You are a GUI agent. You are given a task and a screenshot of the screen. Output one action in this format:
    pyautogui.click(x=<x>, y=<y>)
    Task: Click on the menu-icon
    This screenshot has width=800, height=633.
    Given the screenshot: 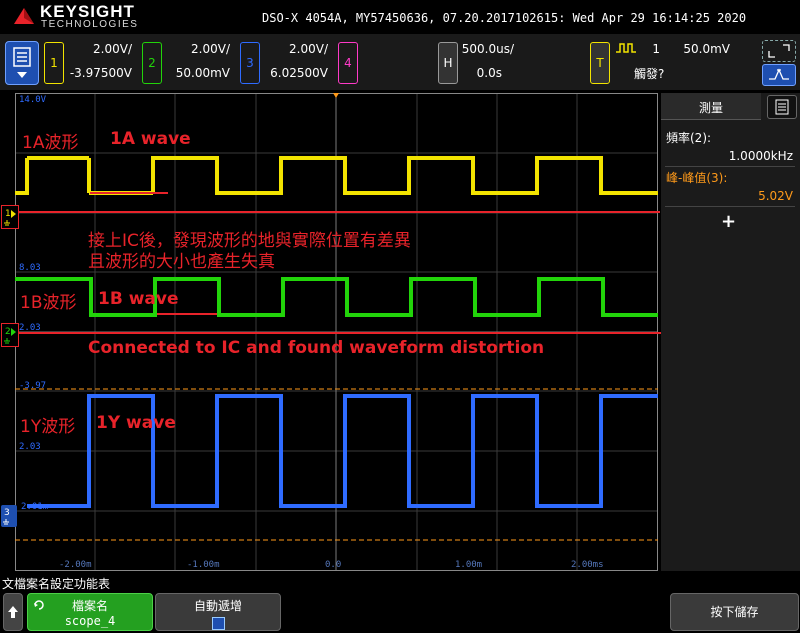 What is the action you would take?
    pyautogui.click(x=22, y=62)
    